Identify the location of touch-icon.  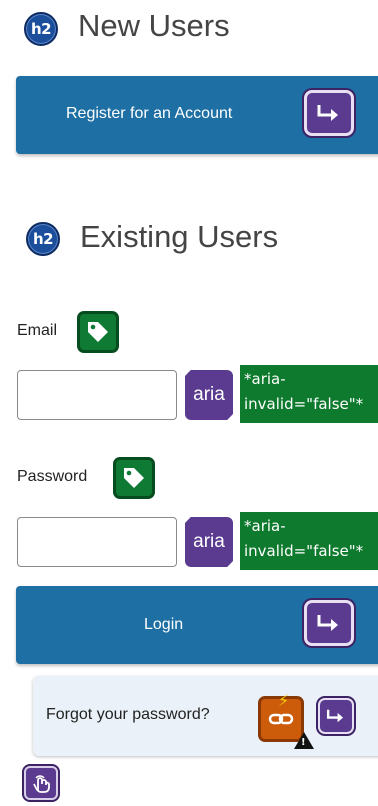
(41, 783).